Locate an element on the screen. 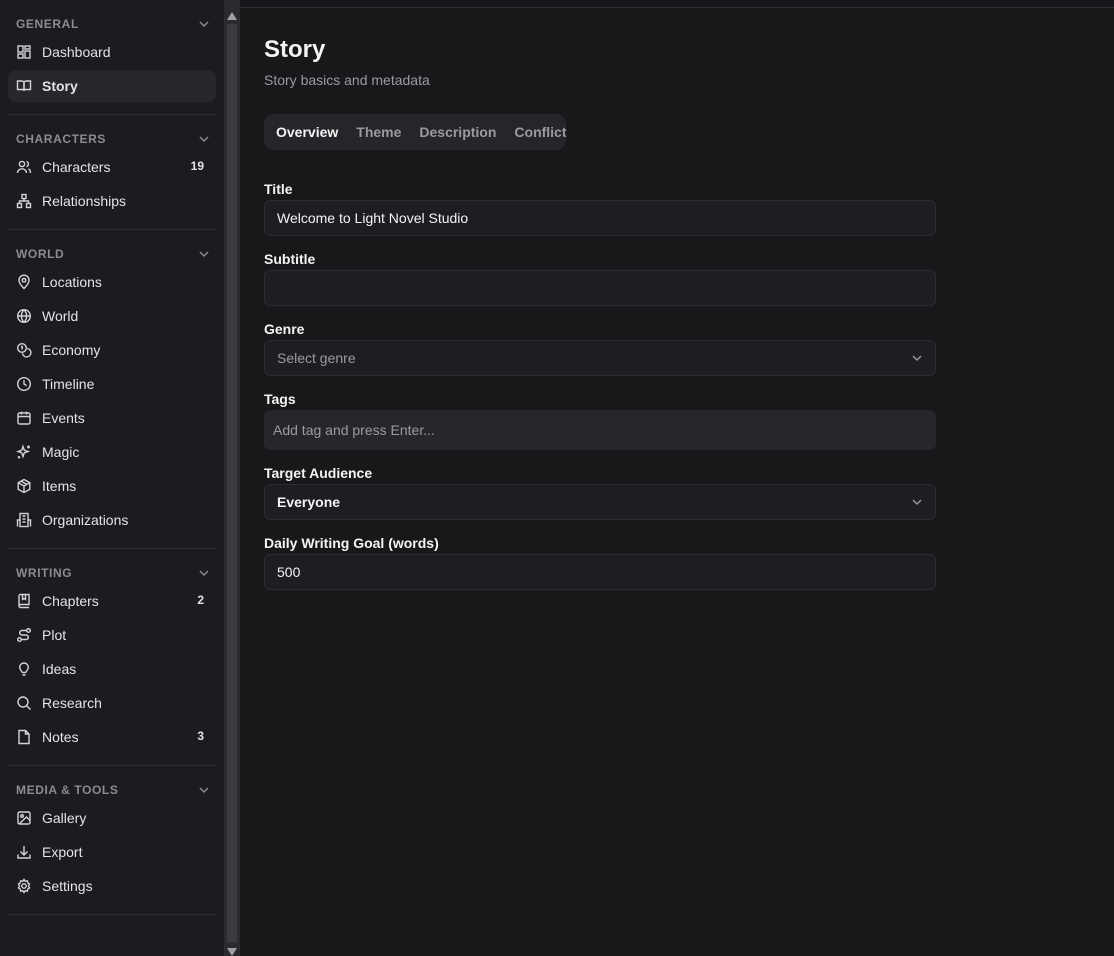 The height and width of the screenshot is (956, 1114). daily-goal-input: 500 is located at coordinates (600, 572).